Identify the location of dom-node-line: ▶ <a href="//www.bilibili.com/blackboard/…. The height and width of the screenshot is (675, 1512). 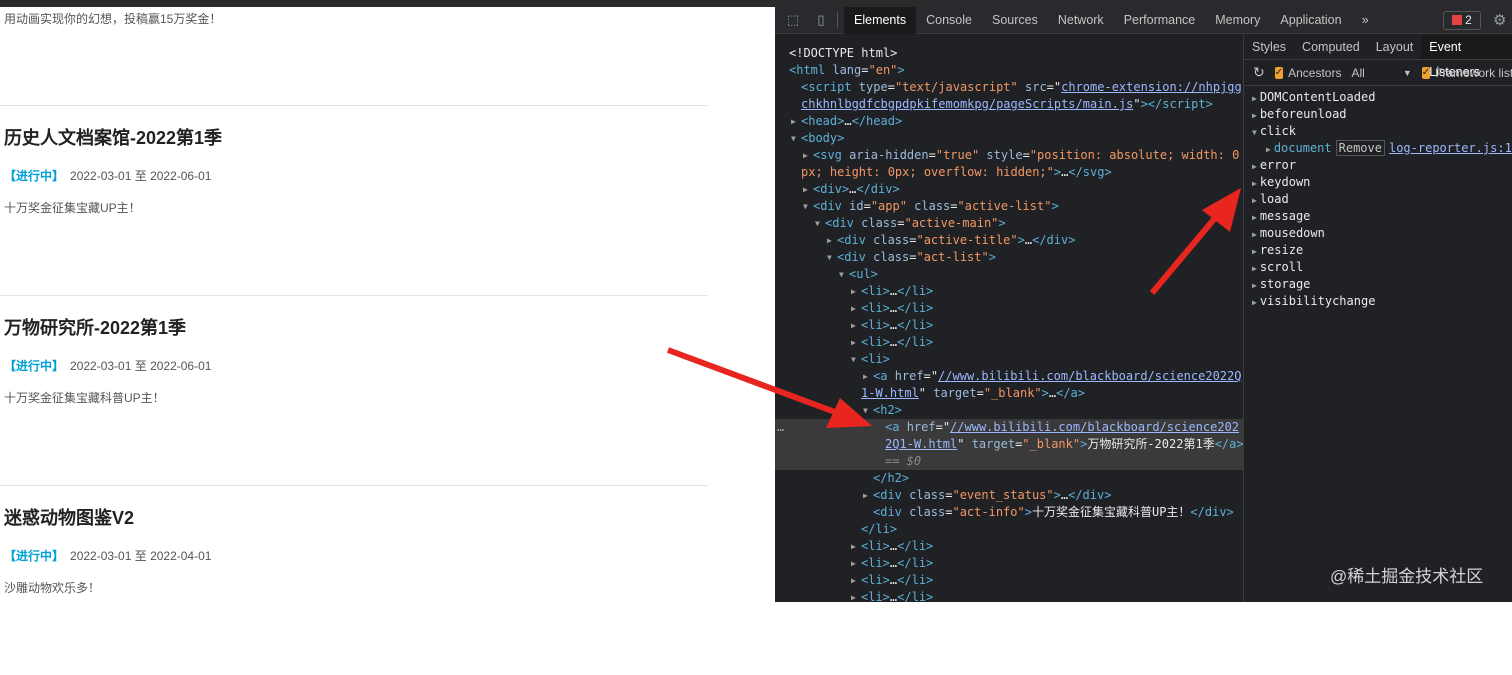
(1009, 376).